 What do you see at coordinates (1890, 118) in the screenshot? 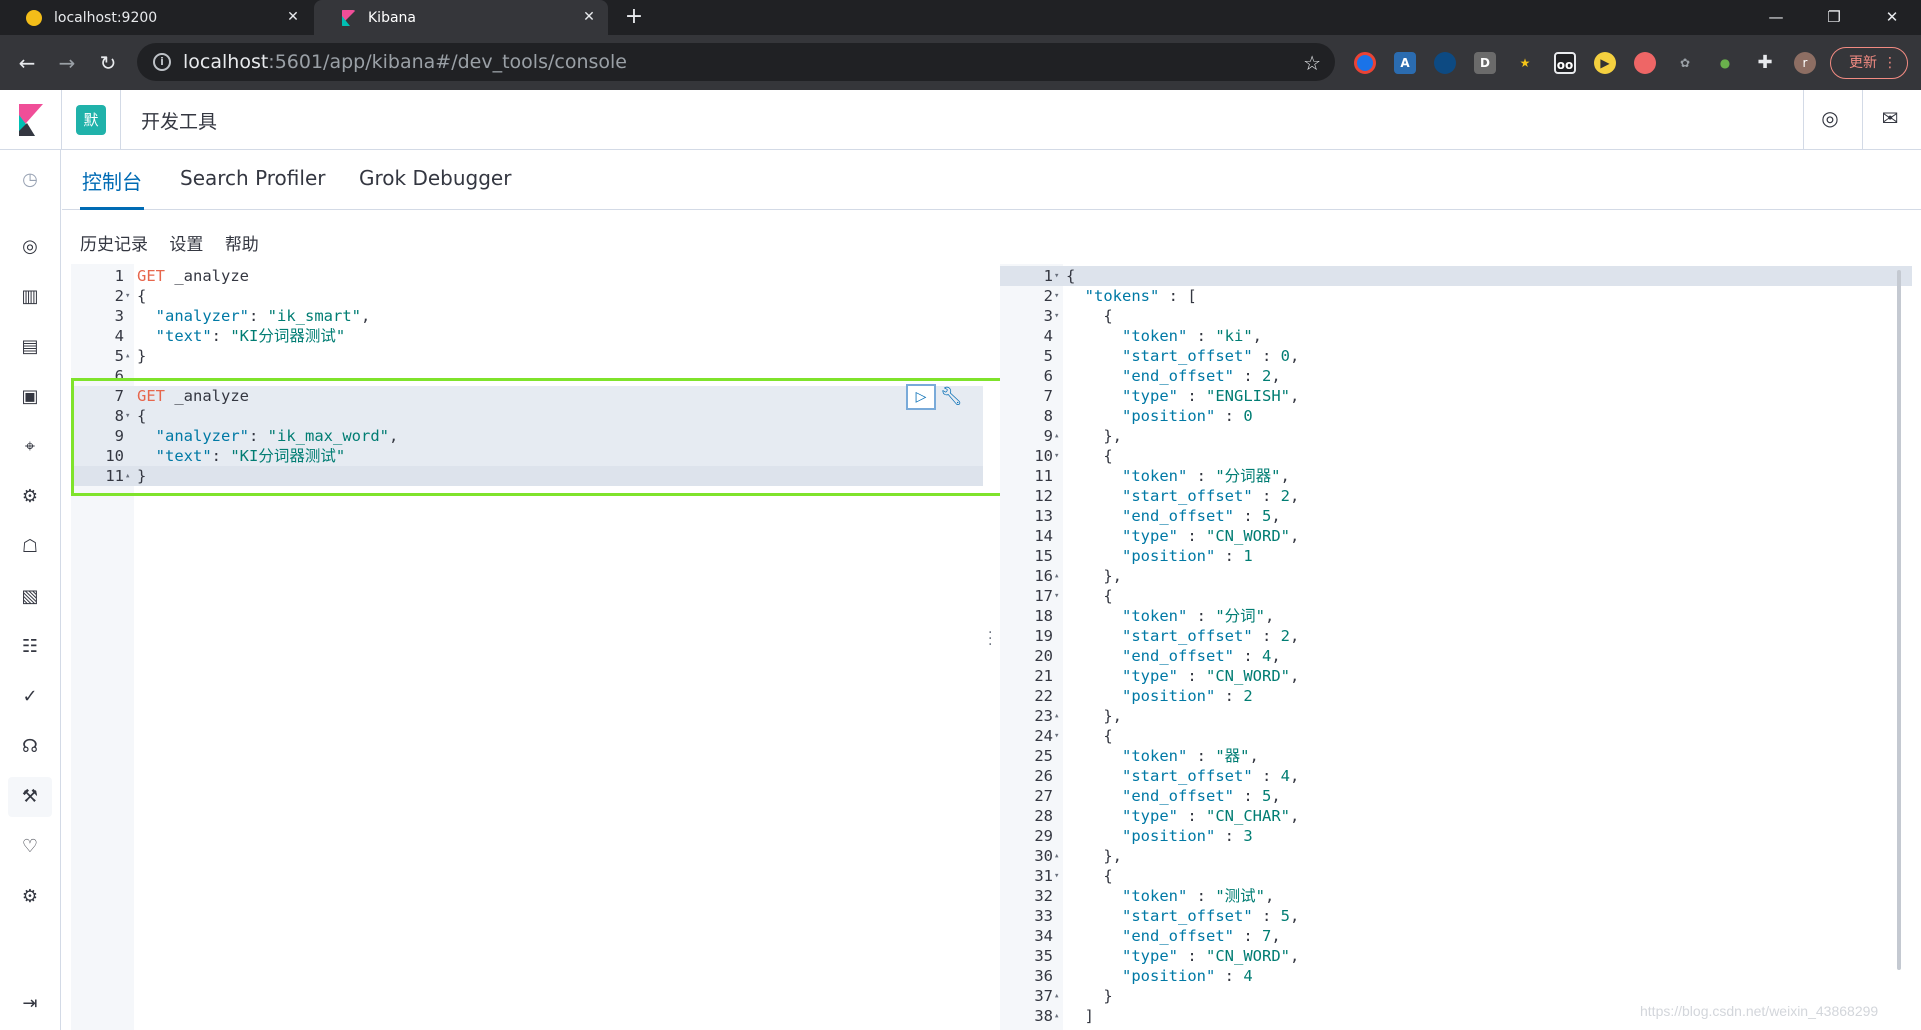
I see `newsfeed-mail-icon: ✉` at bounding box center [1890, 118].